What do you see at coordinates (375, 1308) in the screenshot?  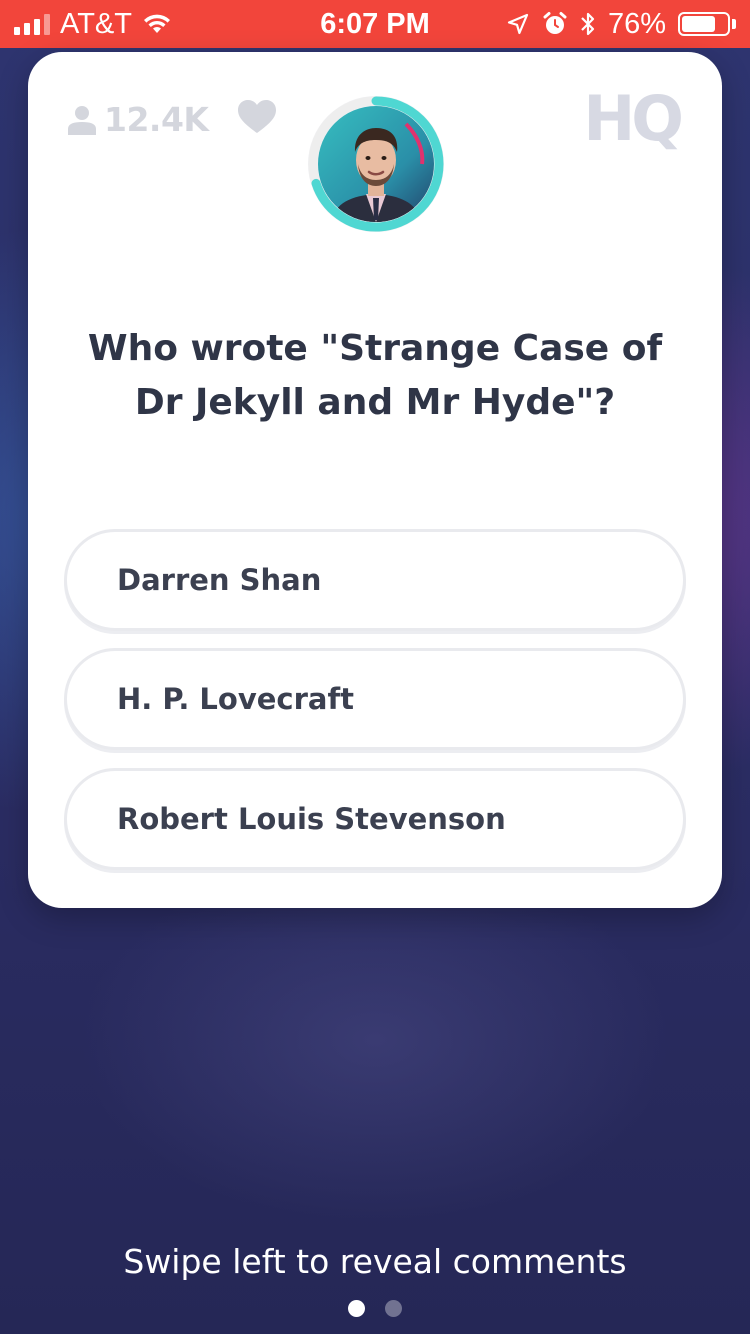 I see `page-indicator` at bounding box center [375, 1308].